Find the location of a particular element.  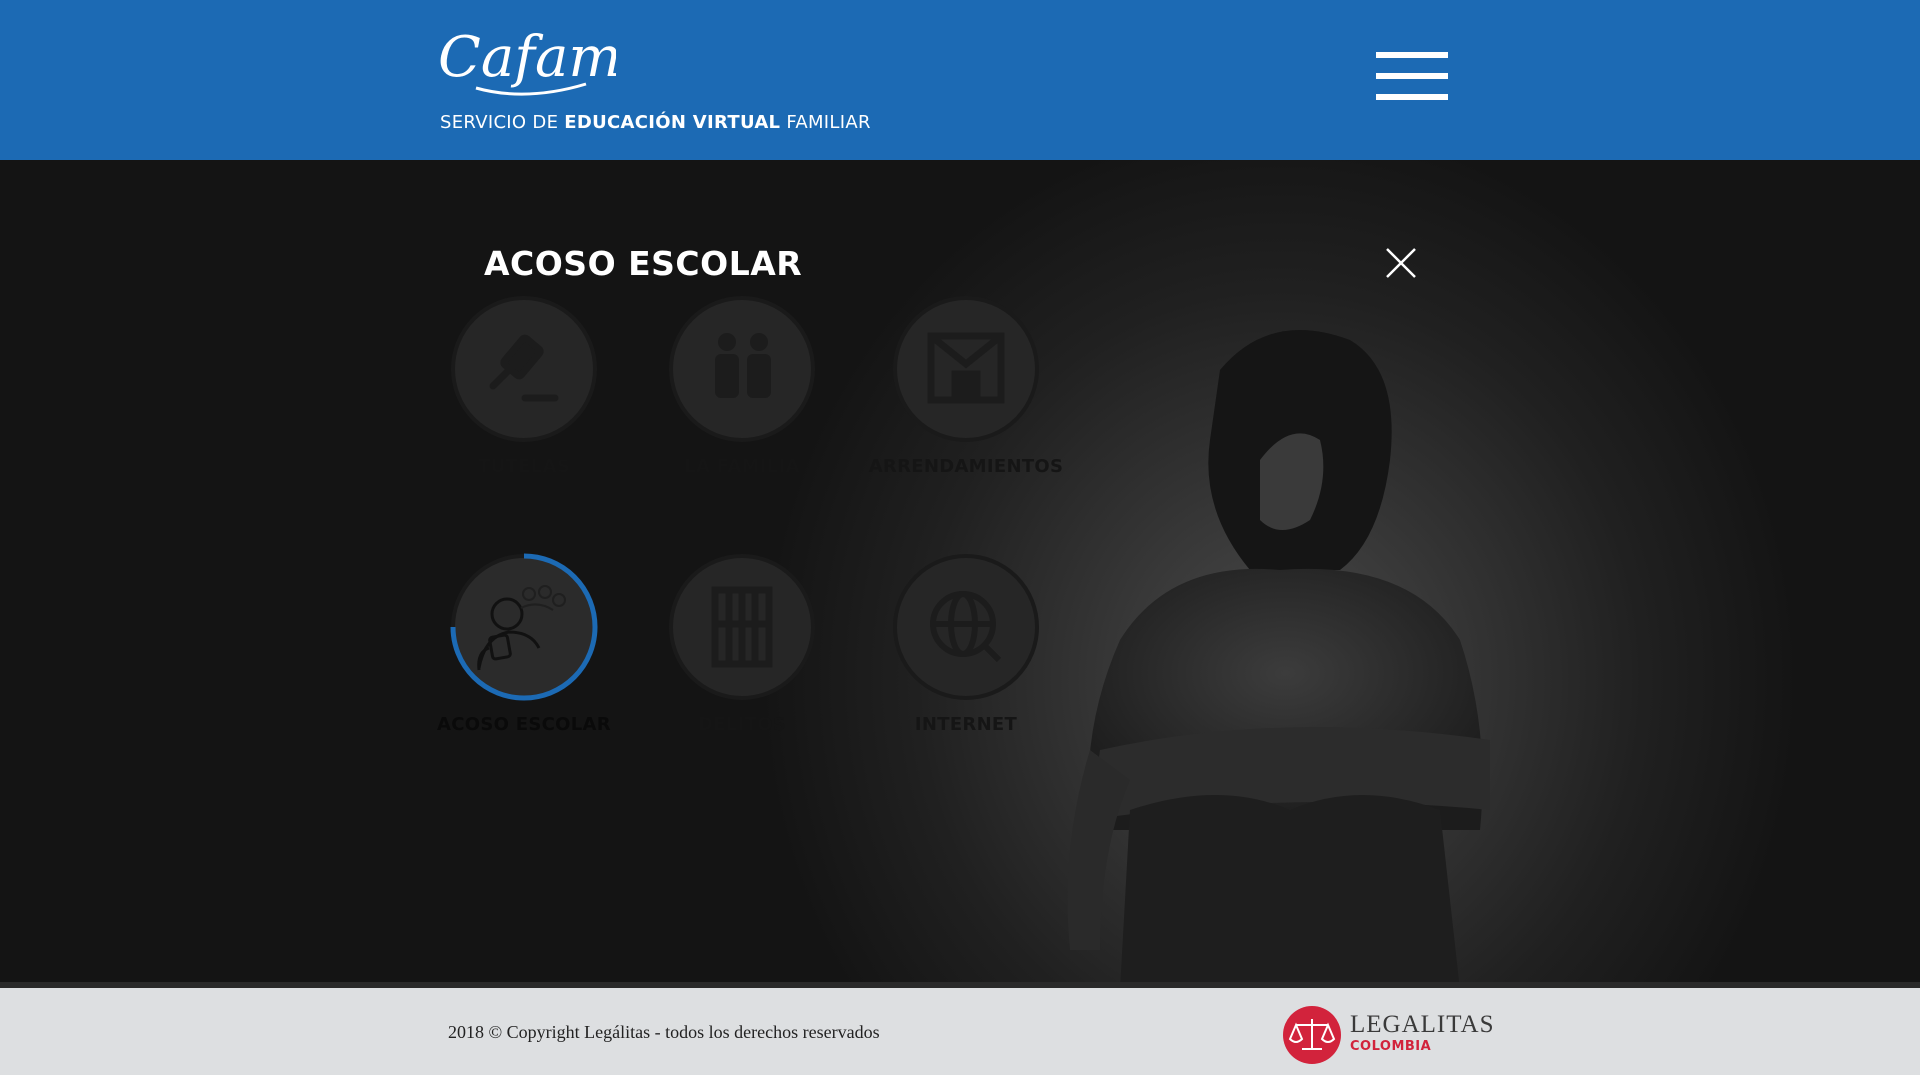

category-tile-internet: INTERNET is located at coordinates (966, 643).